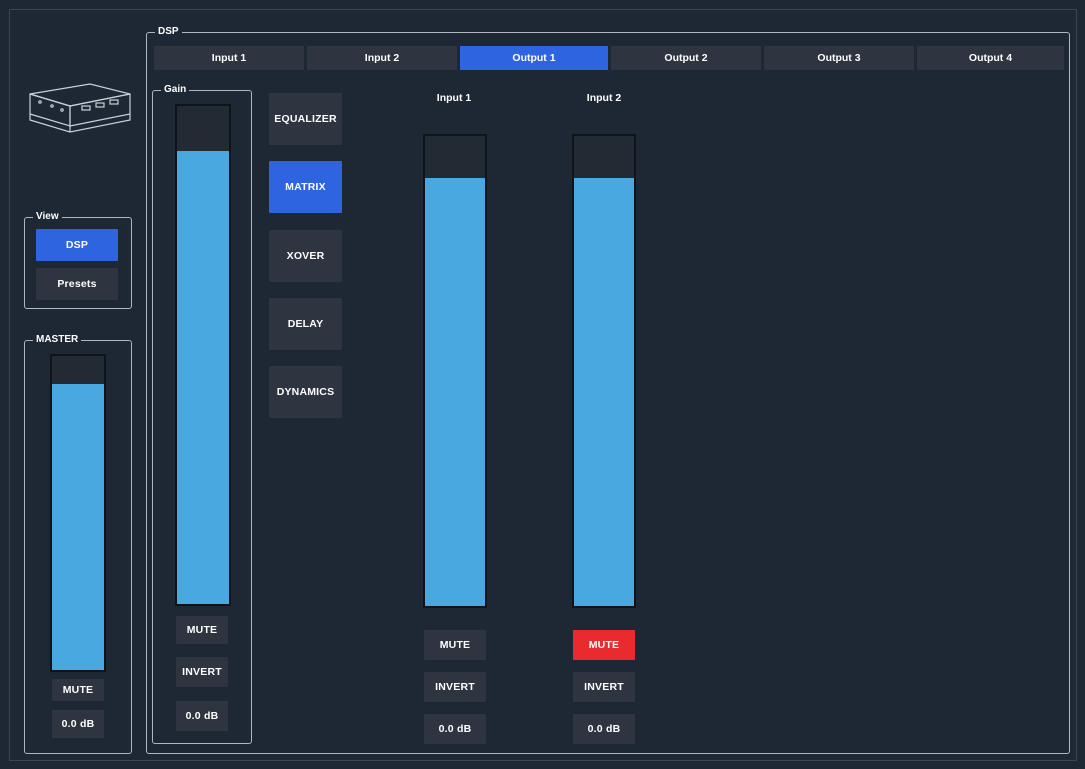 The width and height of the screenshot is (1085, 769). I want to click on gain-group-title: Gain, so click(175, 90).